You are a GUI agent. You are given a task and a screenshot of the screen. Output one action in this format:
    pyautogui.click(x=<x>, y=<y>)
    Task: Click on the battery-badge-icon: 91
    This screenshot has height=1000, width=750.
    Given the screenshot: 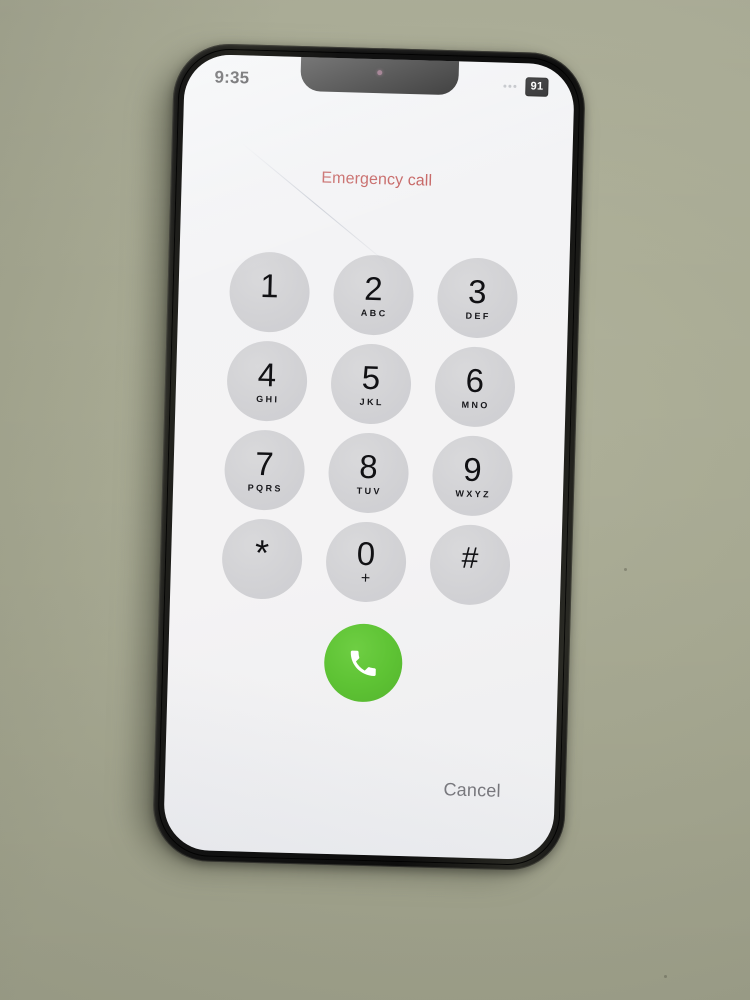 What is the action you would take?
    pyautogui.click(x=537, y=86)
    